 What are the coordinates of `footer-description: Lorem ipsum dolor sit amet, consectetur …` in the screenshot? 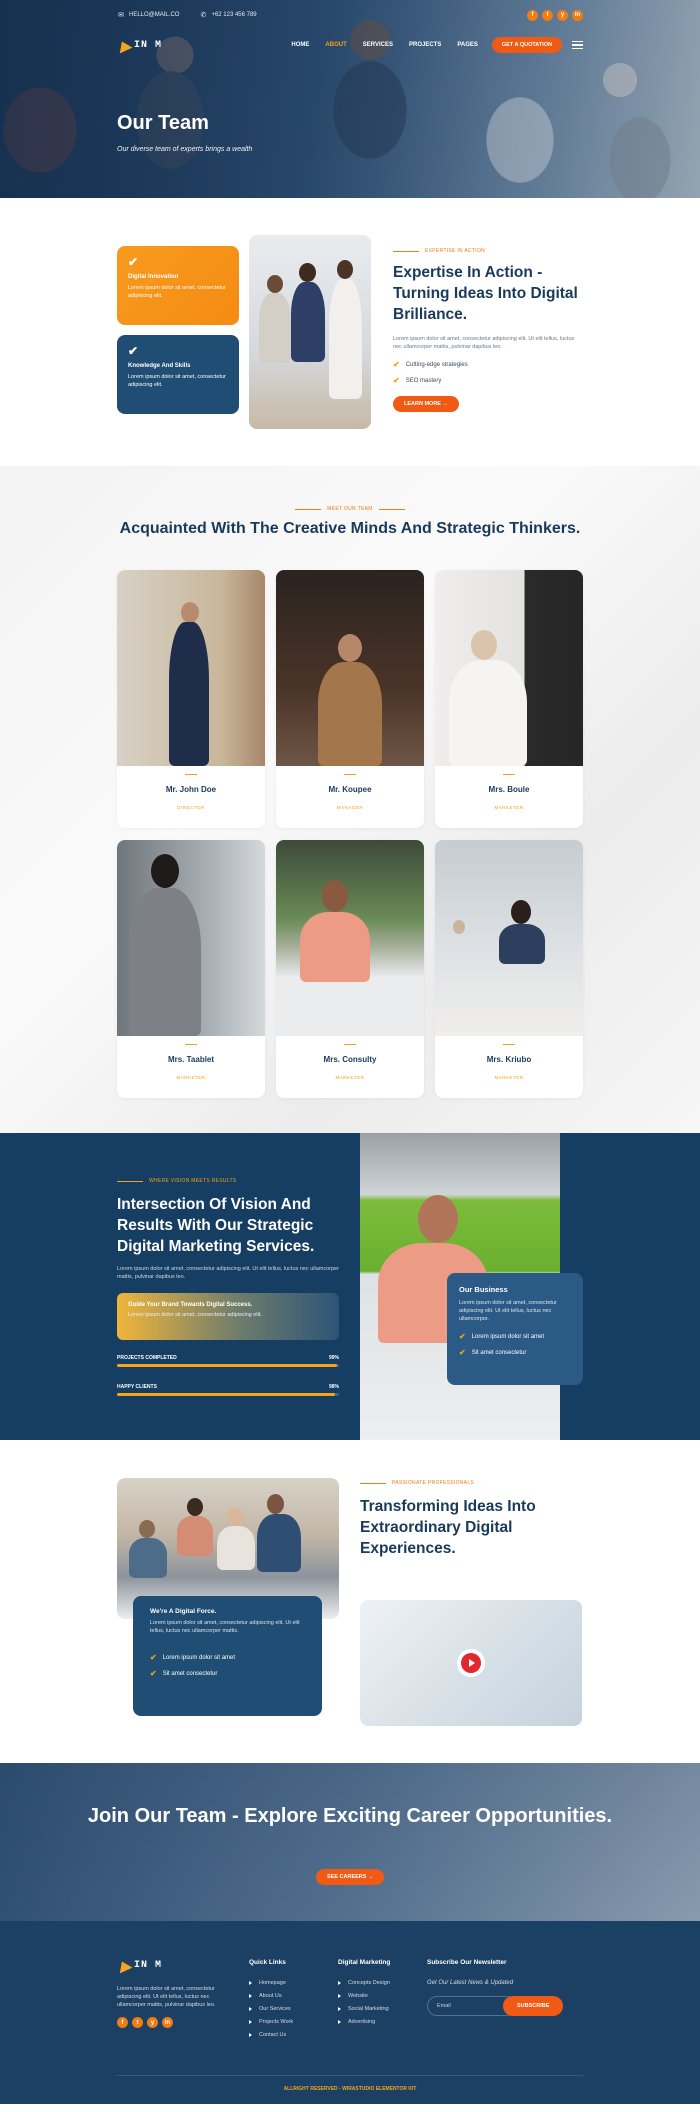 It's located at (166, 1997).